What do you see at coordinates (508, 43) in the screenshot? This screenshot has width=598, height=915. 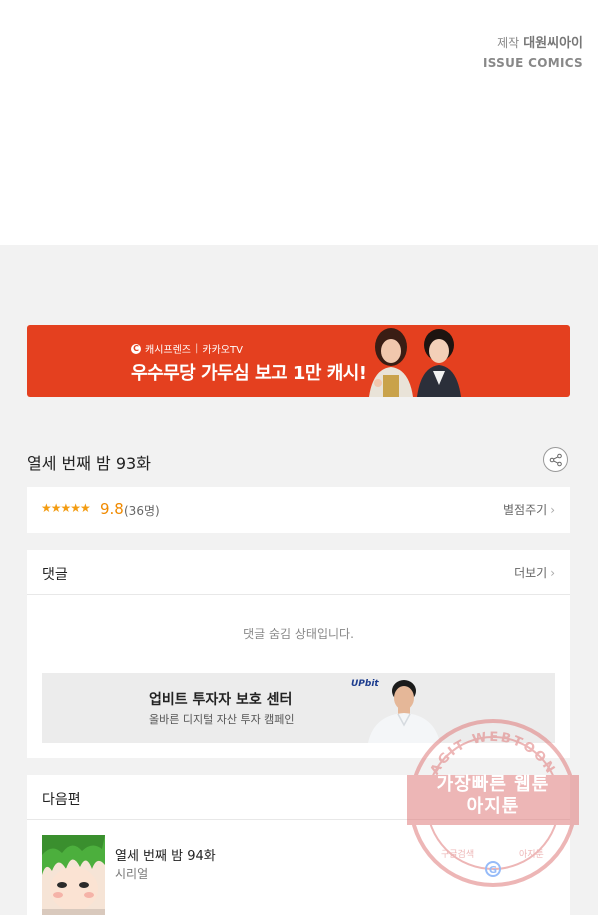 I see `credit-label: 제작` at bounding box center [508, 43].